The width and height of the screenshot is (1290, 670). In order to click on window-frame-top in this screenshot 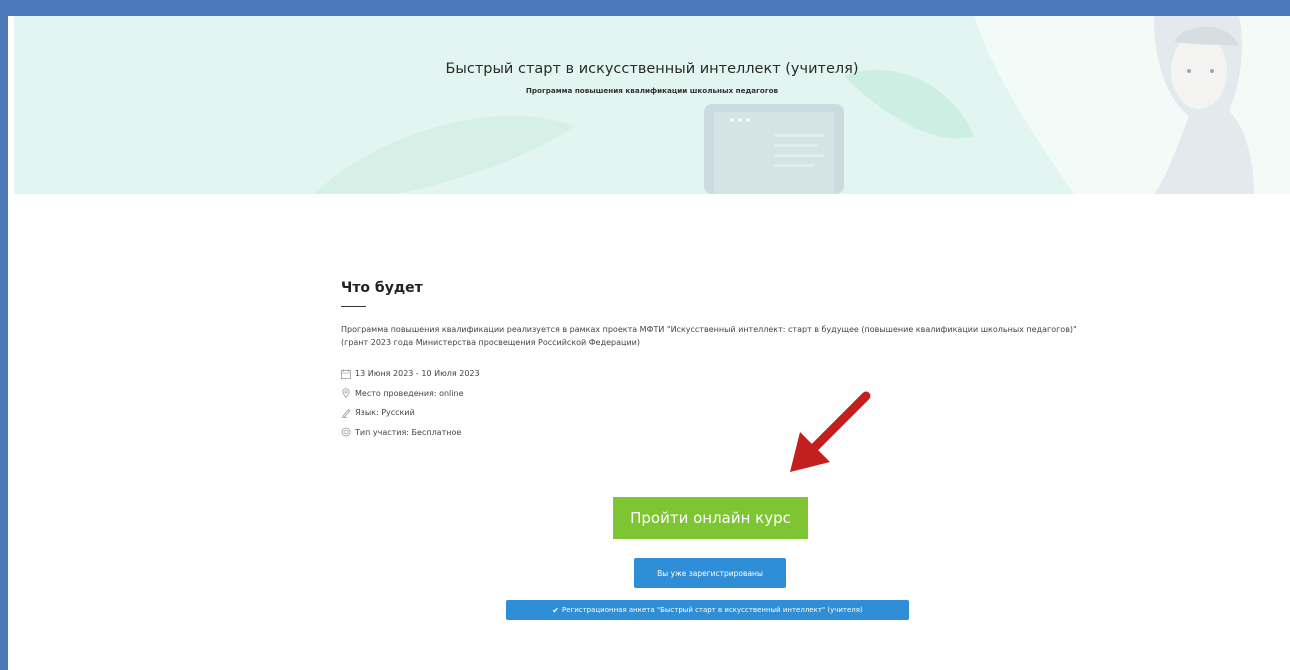, I will do `click(645, 8)`.